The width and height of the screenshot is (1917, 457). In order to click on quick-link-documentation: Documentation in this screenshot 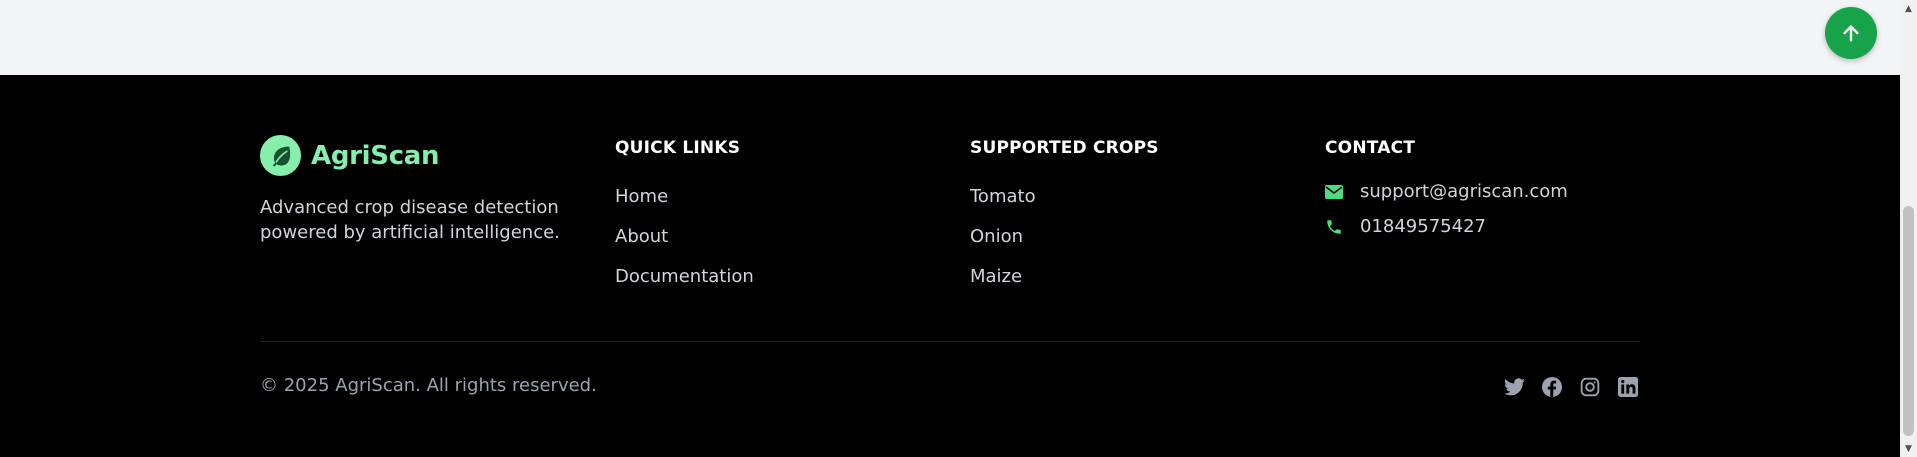, I will do `click(684, 276)`.